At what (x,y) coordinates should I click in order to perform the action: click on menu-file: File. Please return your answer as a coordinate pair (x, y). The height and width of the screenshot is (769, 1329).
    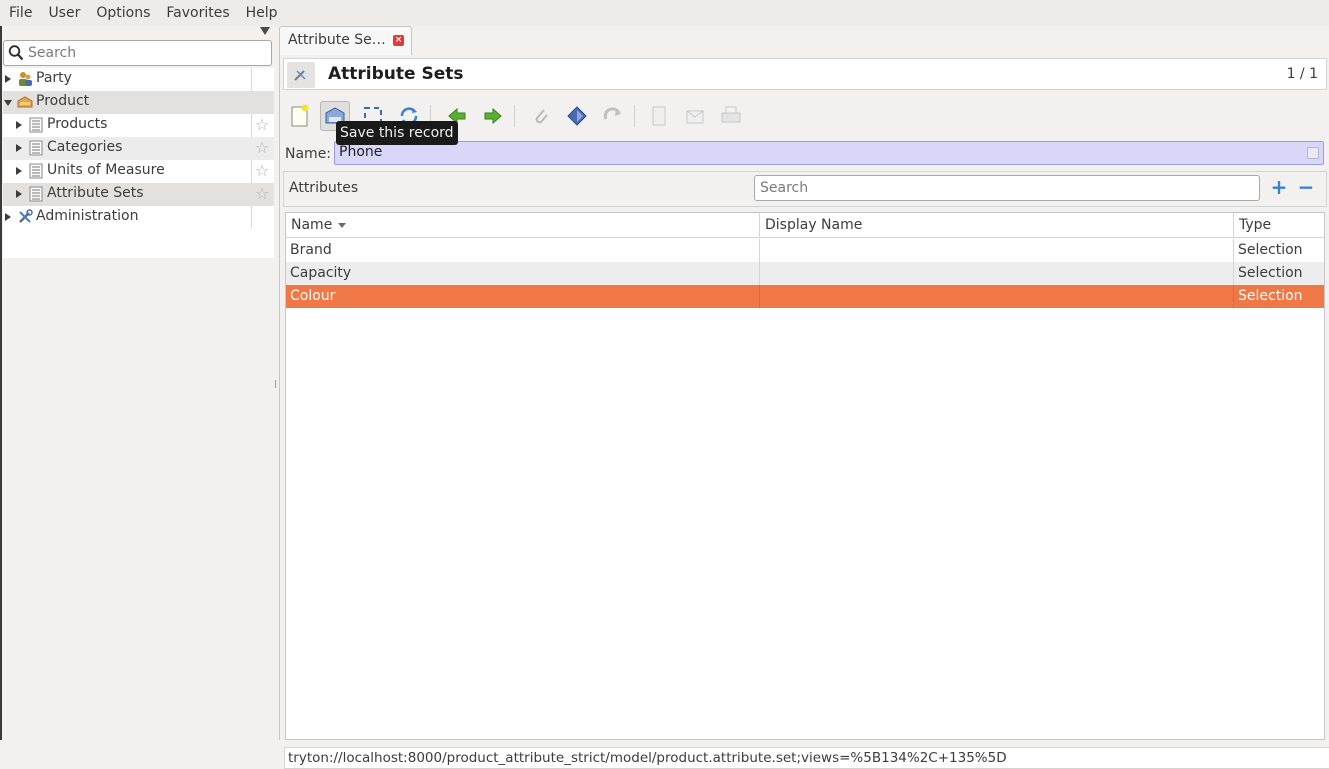
    Looking at the image, I should click on (20, 13).